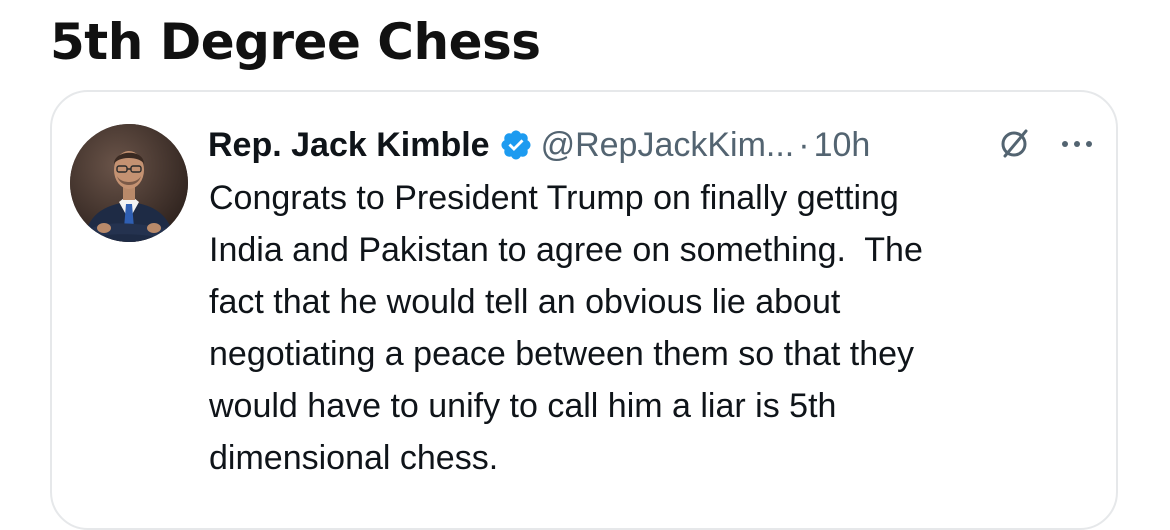 Image resolution: width=1170 pixels, height=530 pixels. What do you see at coordinates (1014, 144) in the screenshot?
I see `grok-icon` at bounding box center [1014, 144].